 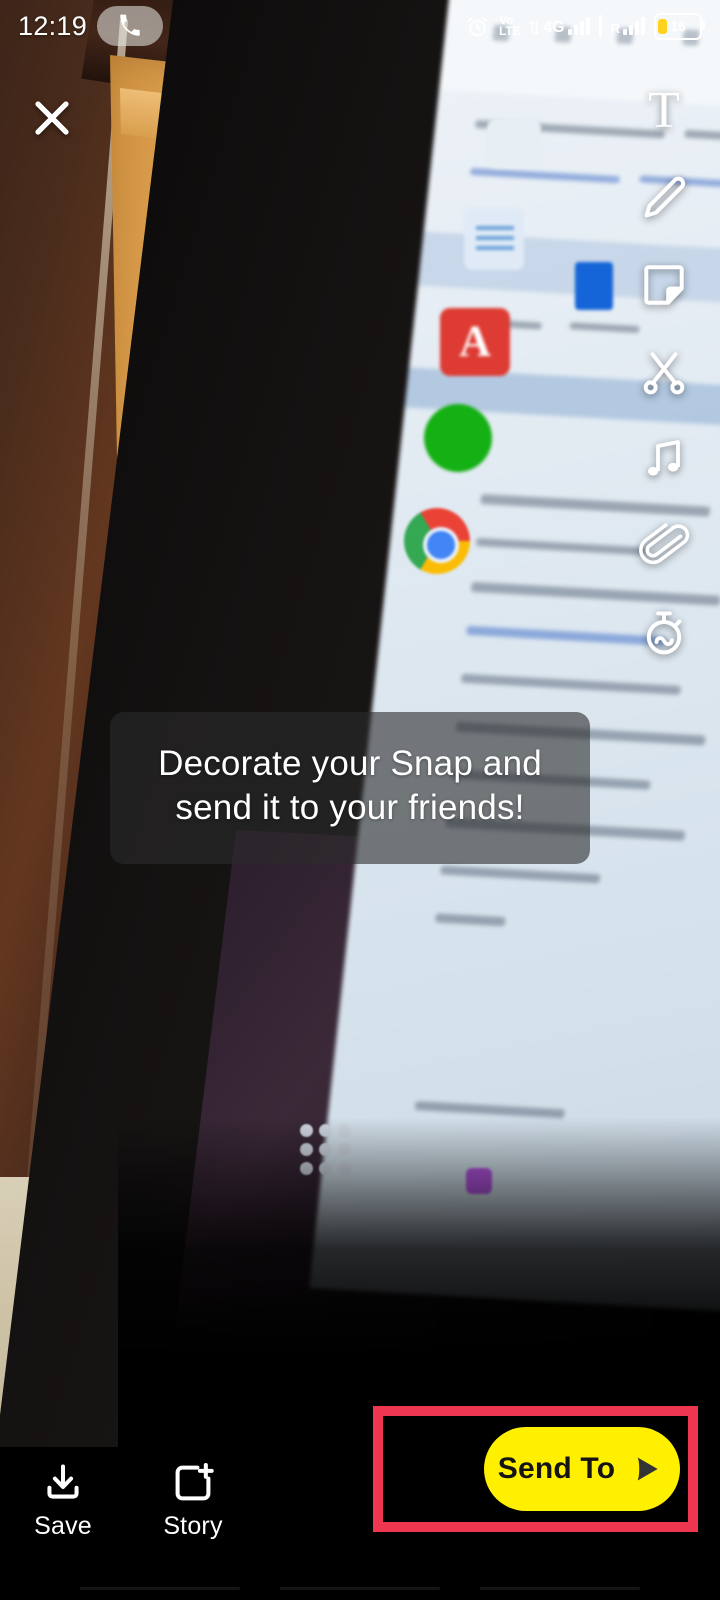 I want to click on signal-bars-sim1, so click(x=578, y=26).